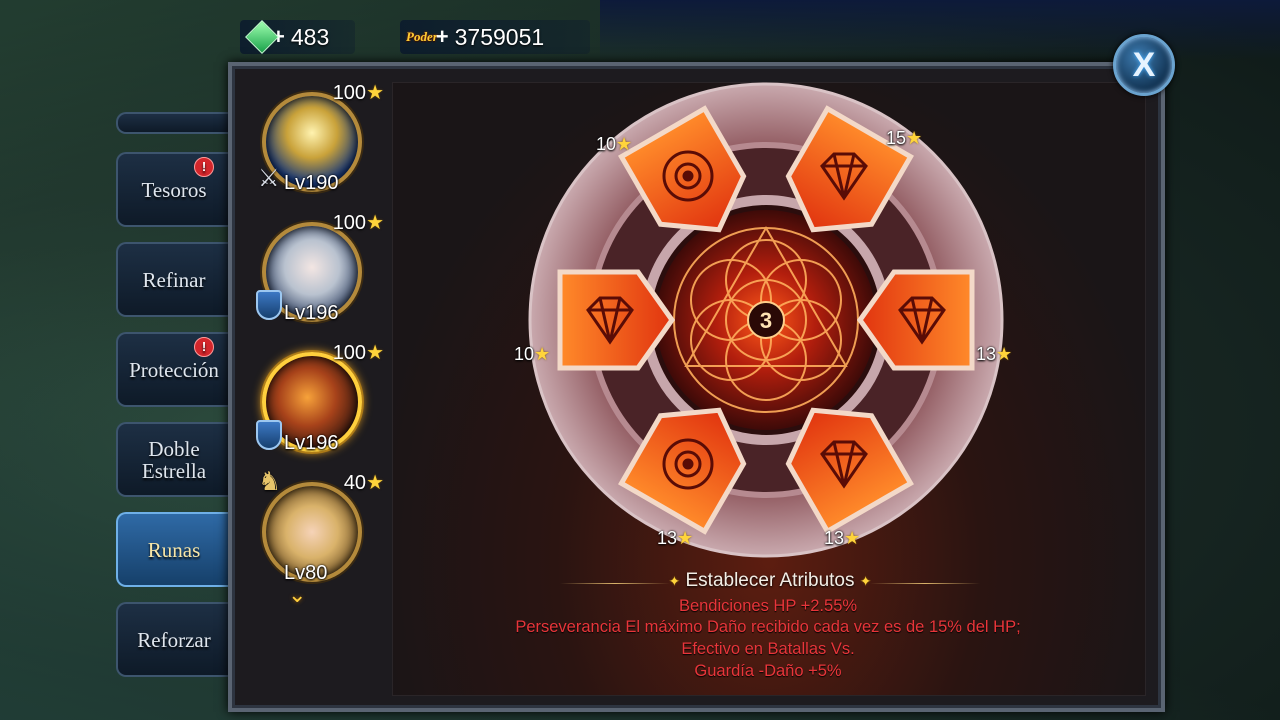 This screenshot has width=1280, height=720. I want to click on tab-label: Tesoros, so click(174, 189).